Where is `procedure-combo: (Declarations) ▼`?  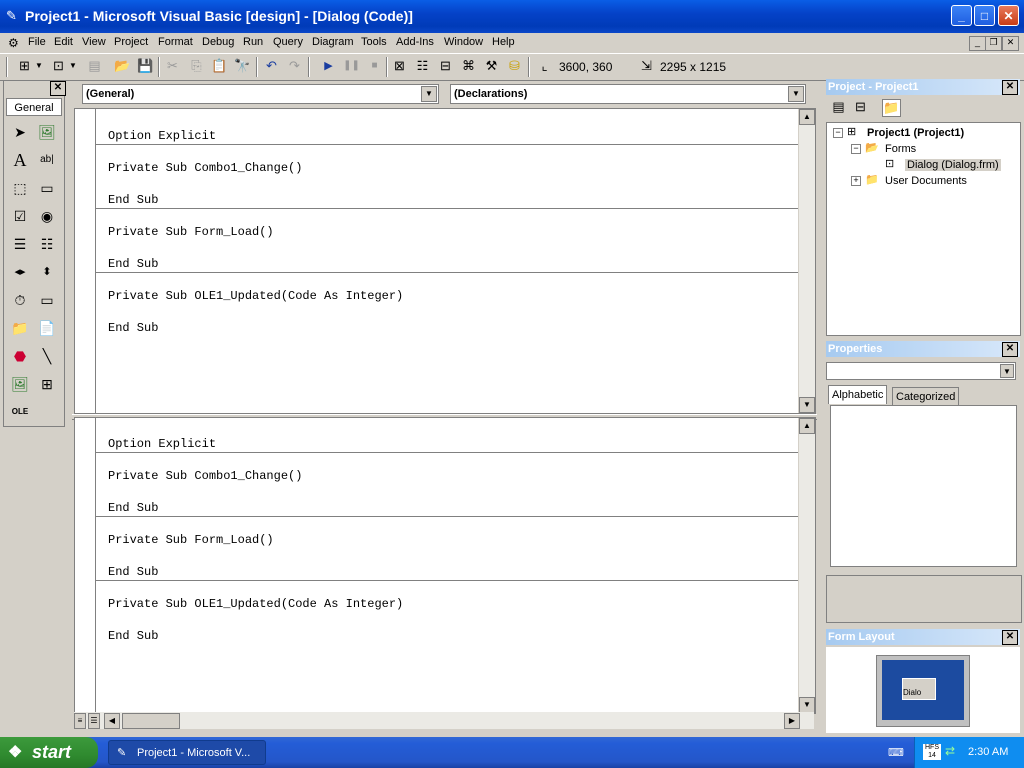 procedure-combo: (Declarations) ▼ is located at coordinates (628, 94).